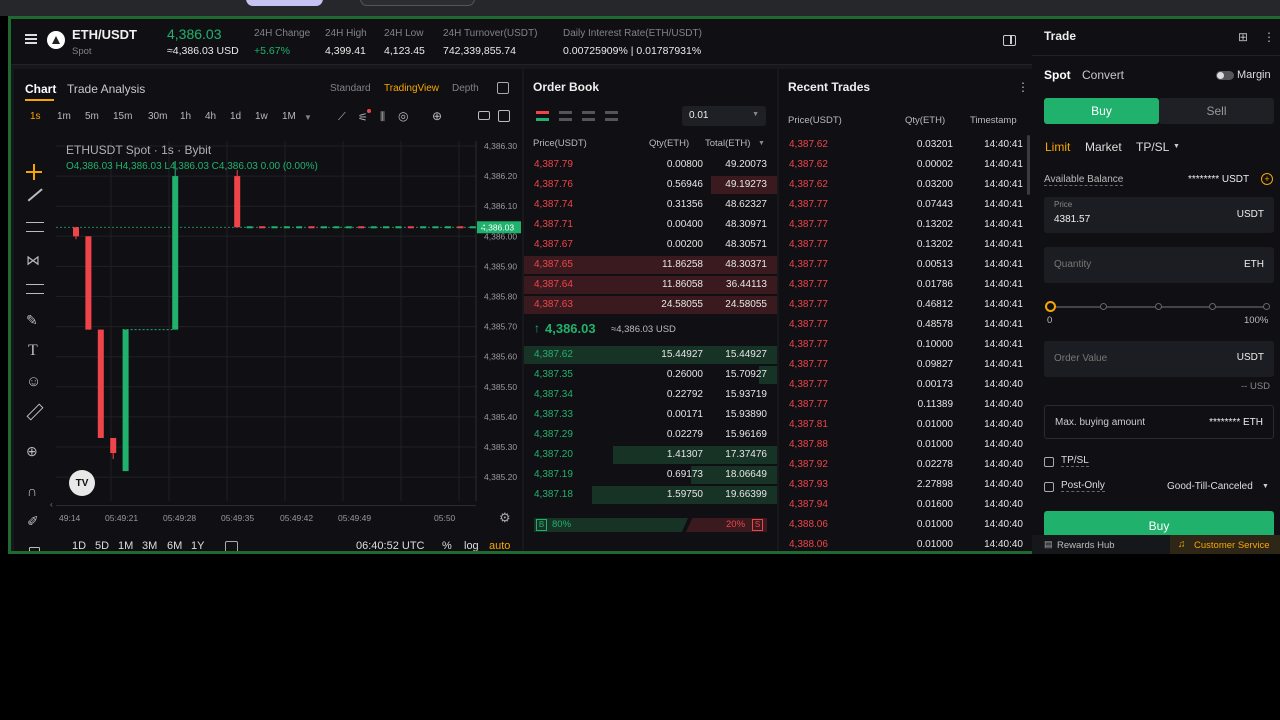  Describe the element at coordinates (650, 415) in the screenshot. I see `bid-row: 4,387.33 0.00171 15.93890` at that location.